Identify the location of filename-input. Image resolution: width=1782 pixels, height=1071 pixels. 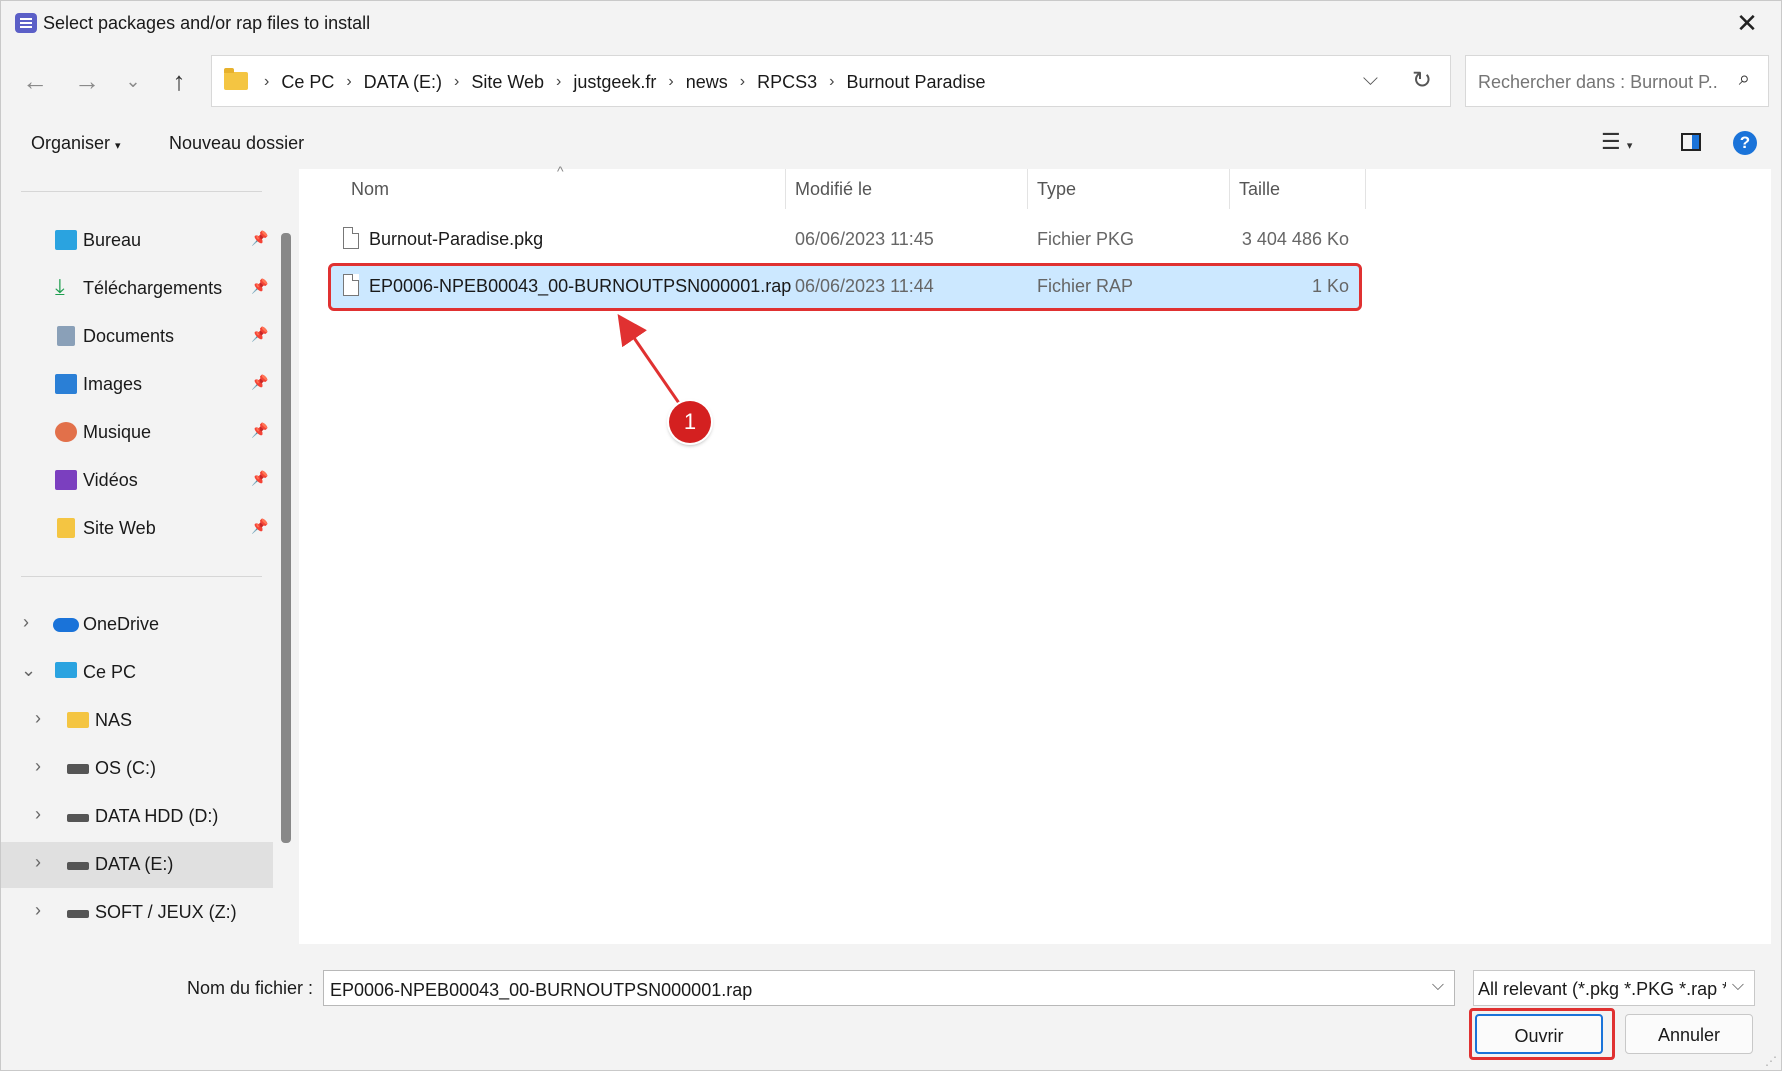
(870, 990).